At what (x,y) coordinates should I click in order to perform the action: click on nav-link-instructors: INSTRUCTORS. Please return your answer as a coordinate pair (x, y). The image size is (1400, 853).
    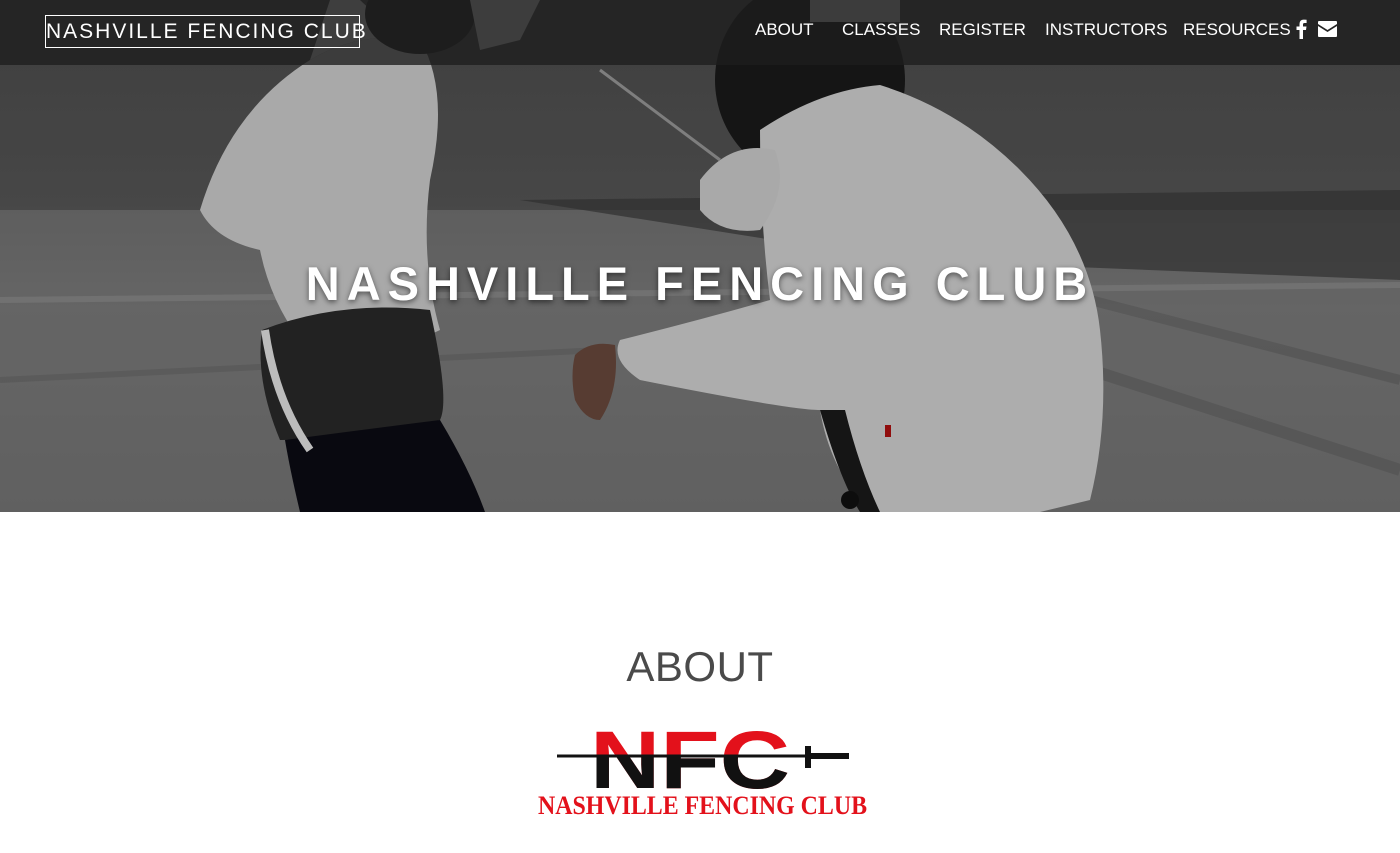
    Looking at the image, I should click on (1106, 30).